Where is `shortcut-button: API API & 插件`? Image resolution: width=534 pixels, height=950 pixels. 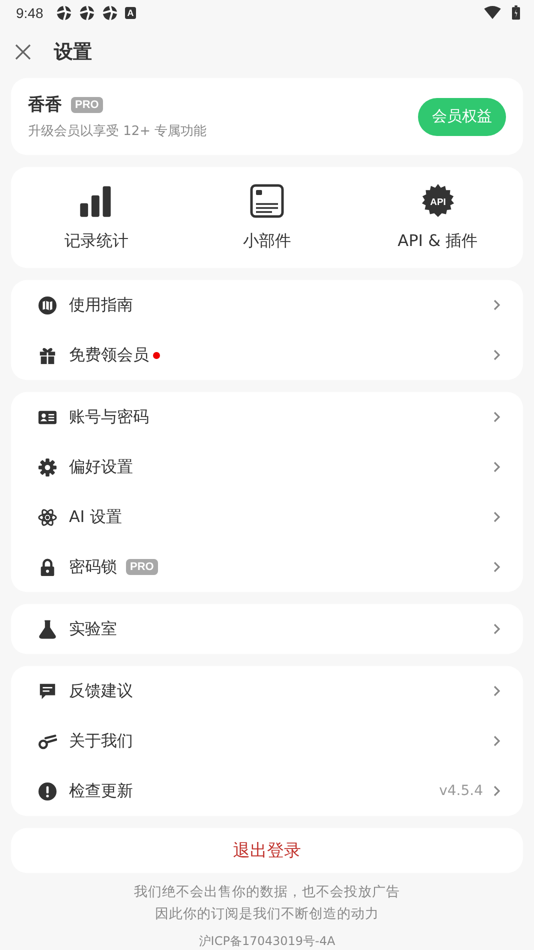
shortcut-button: API API & 插件 is located at coordinates (437, 217).